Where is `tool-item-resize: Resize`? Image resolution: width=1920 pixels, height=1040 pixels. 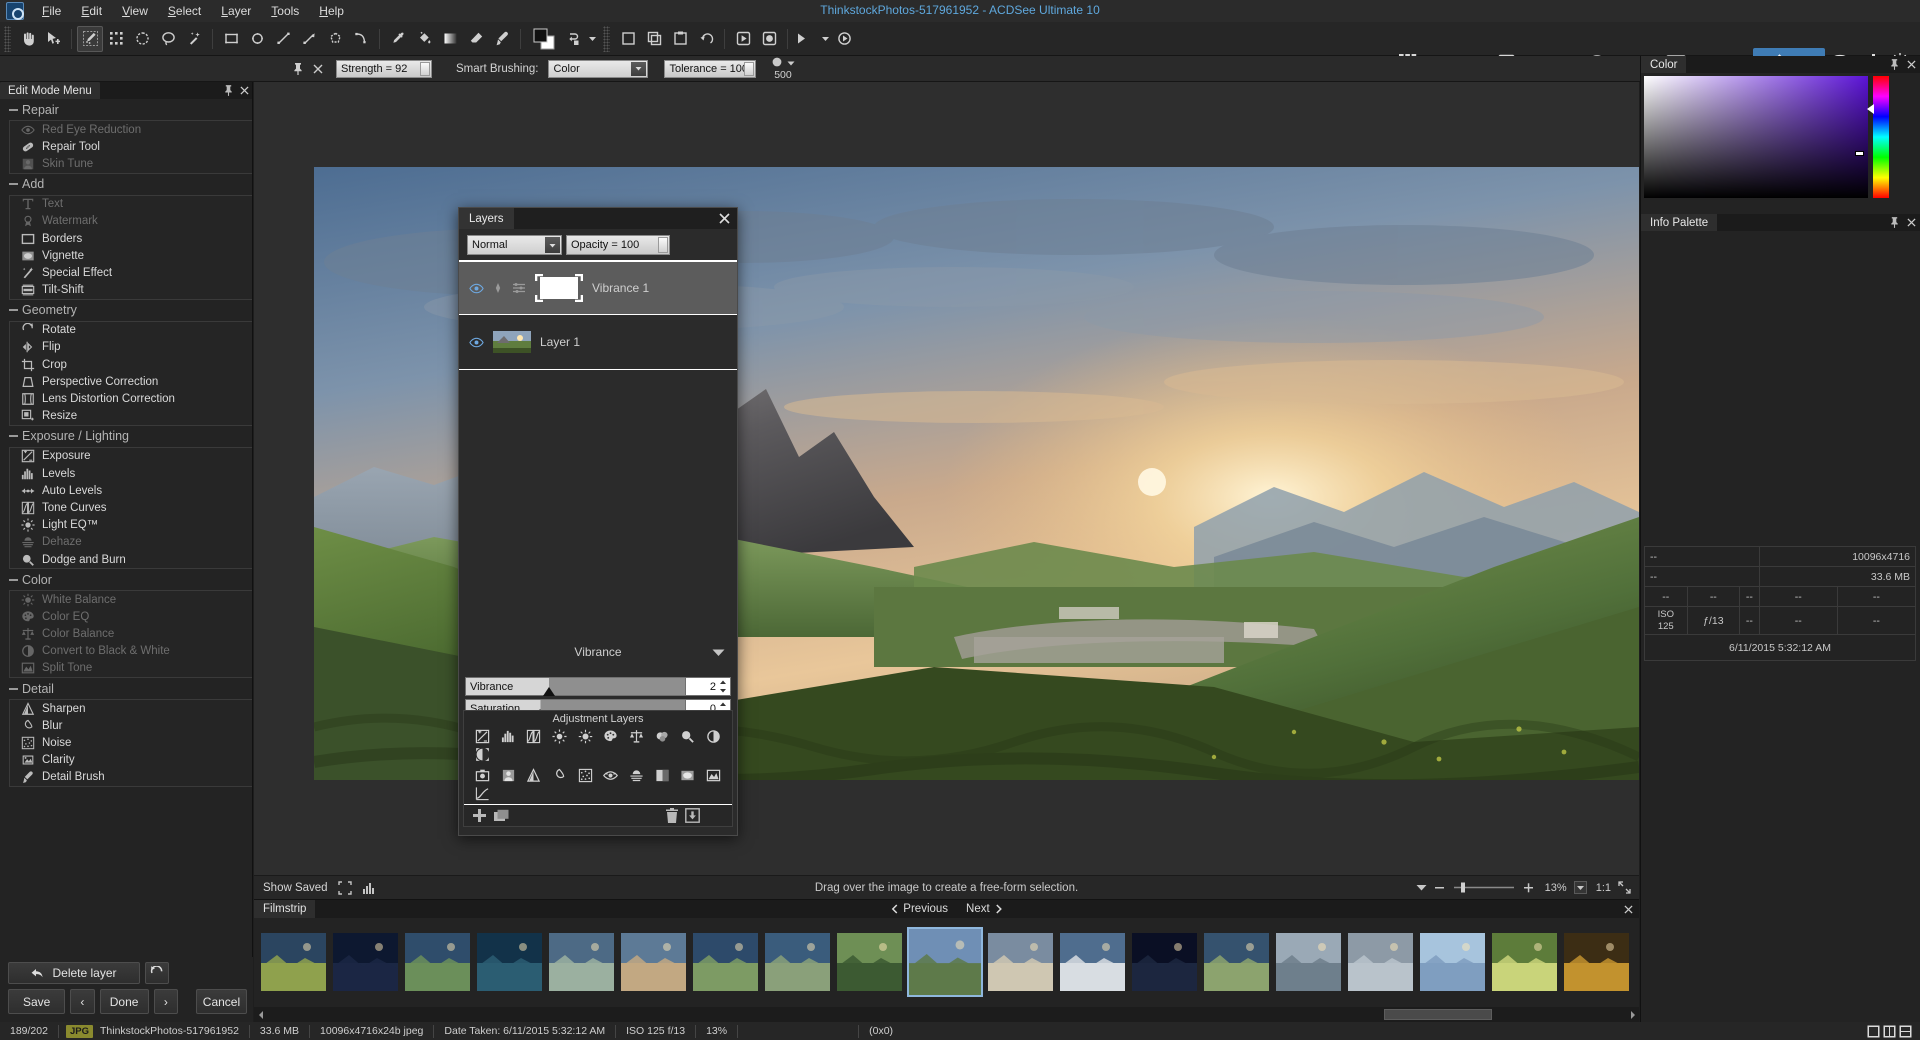
tool-item-resize: Resize is located at coordinates (131, 416).